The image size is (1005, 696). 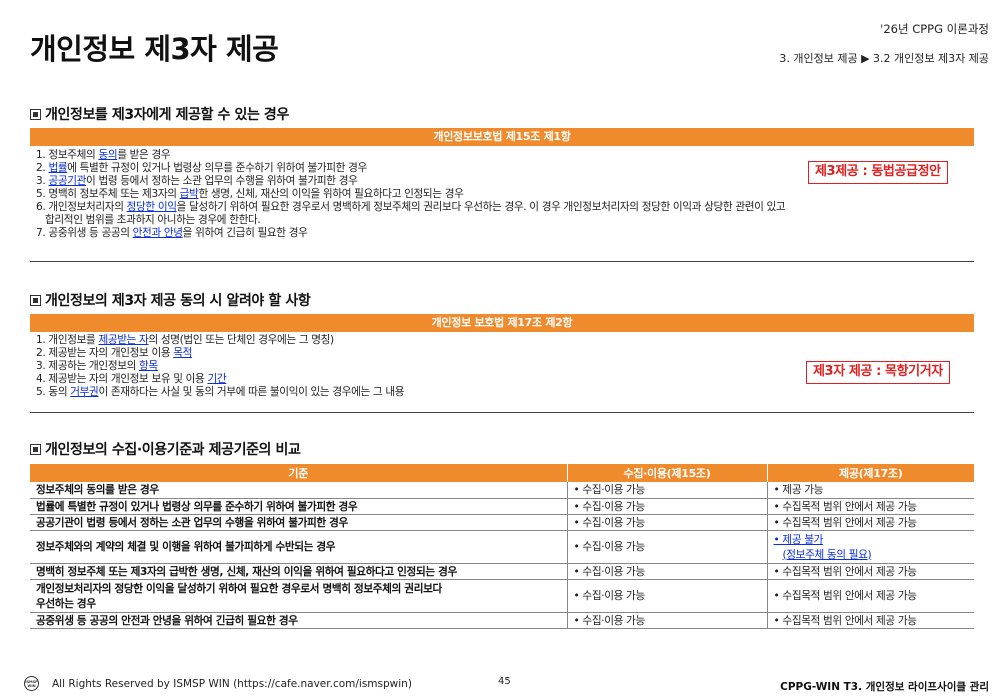 What do you see at coordinates (84, 392) in the screenshot?
I see `keyword-highlight: 거부권` at bounding box center [84, 392].